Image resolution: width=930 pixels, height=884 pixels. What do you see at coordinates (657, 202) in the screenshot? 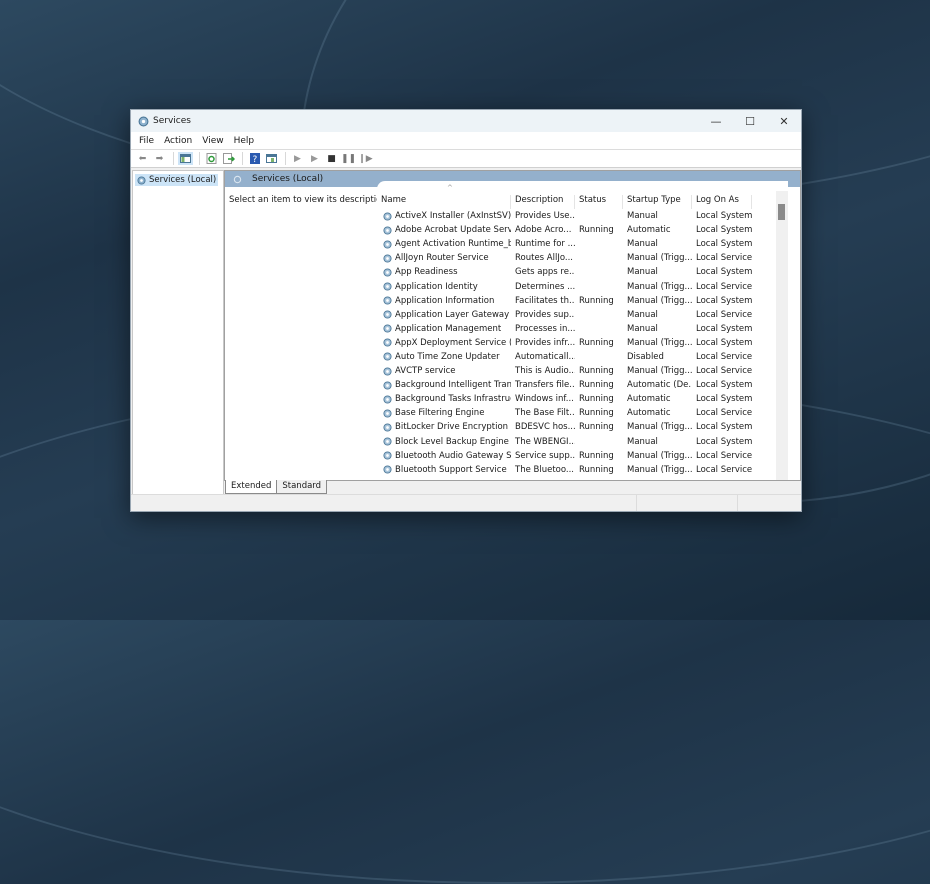
I see `column-header-startup-type: Startup Type` at bounding box center [657, 202].